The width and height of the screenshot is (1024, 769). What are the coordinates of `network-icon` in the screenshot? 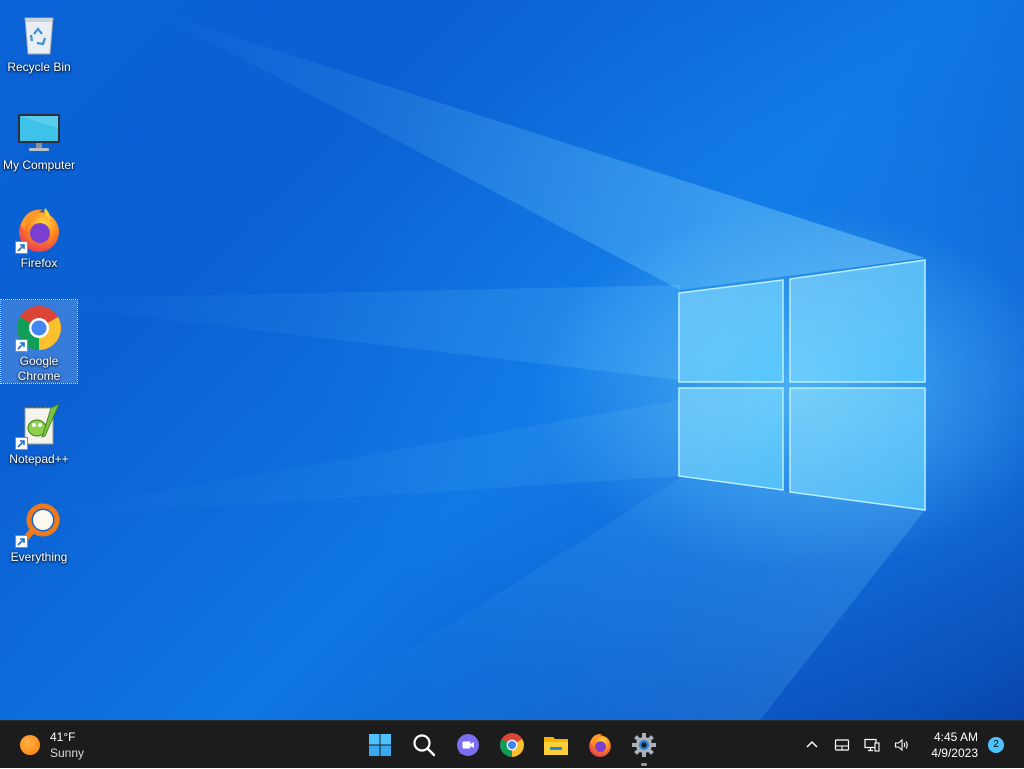 It's located at (872, 745).